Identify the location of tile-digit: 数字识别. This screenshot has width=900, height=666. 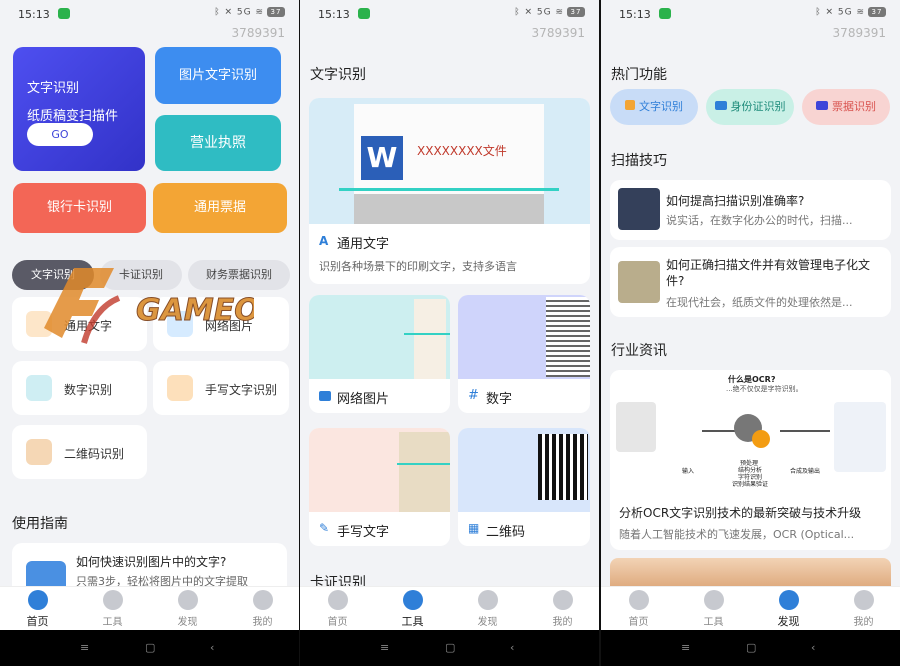
(79, 388).